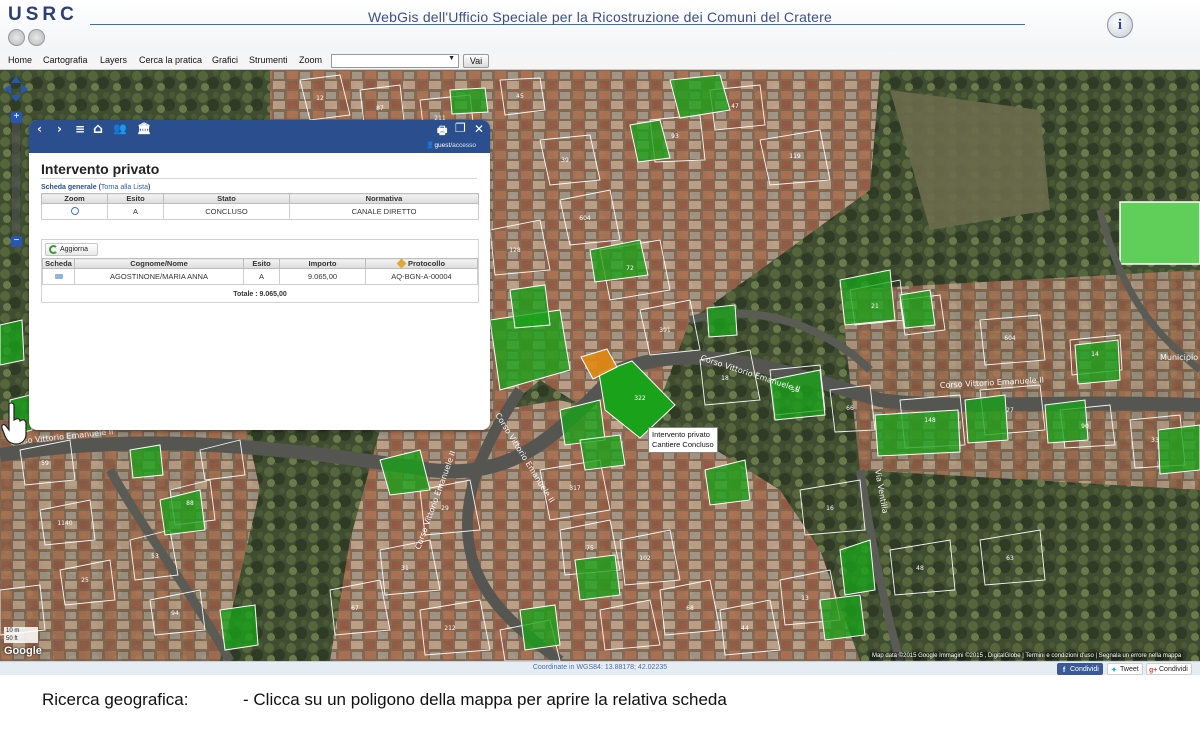  Describe the element at coordinates (310, 60) in the screenshot. I see `menu-zoom: Zoom` at that location.